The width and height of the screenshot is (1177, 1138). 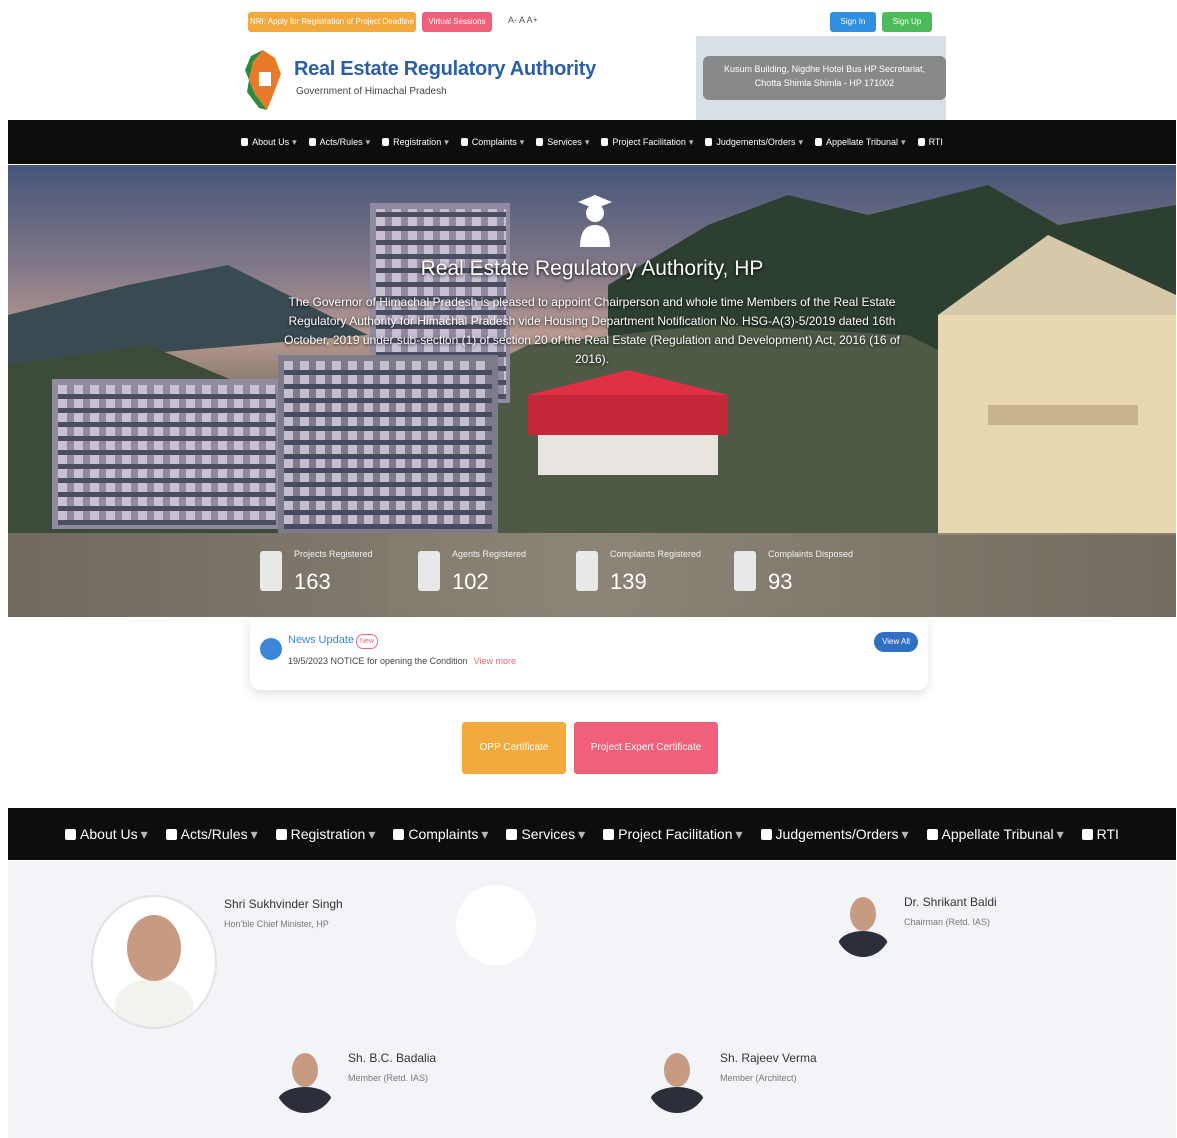 I want to click on sign-in-button: Sign In, so click(x=853, y=22).